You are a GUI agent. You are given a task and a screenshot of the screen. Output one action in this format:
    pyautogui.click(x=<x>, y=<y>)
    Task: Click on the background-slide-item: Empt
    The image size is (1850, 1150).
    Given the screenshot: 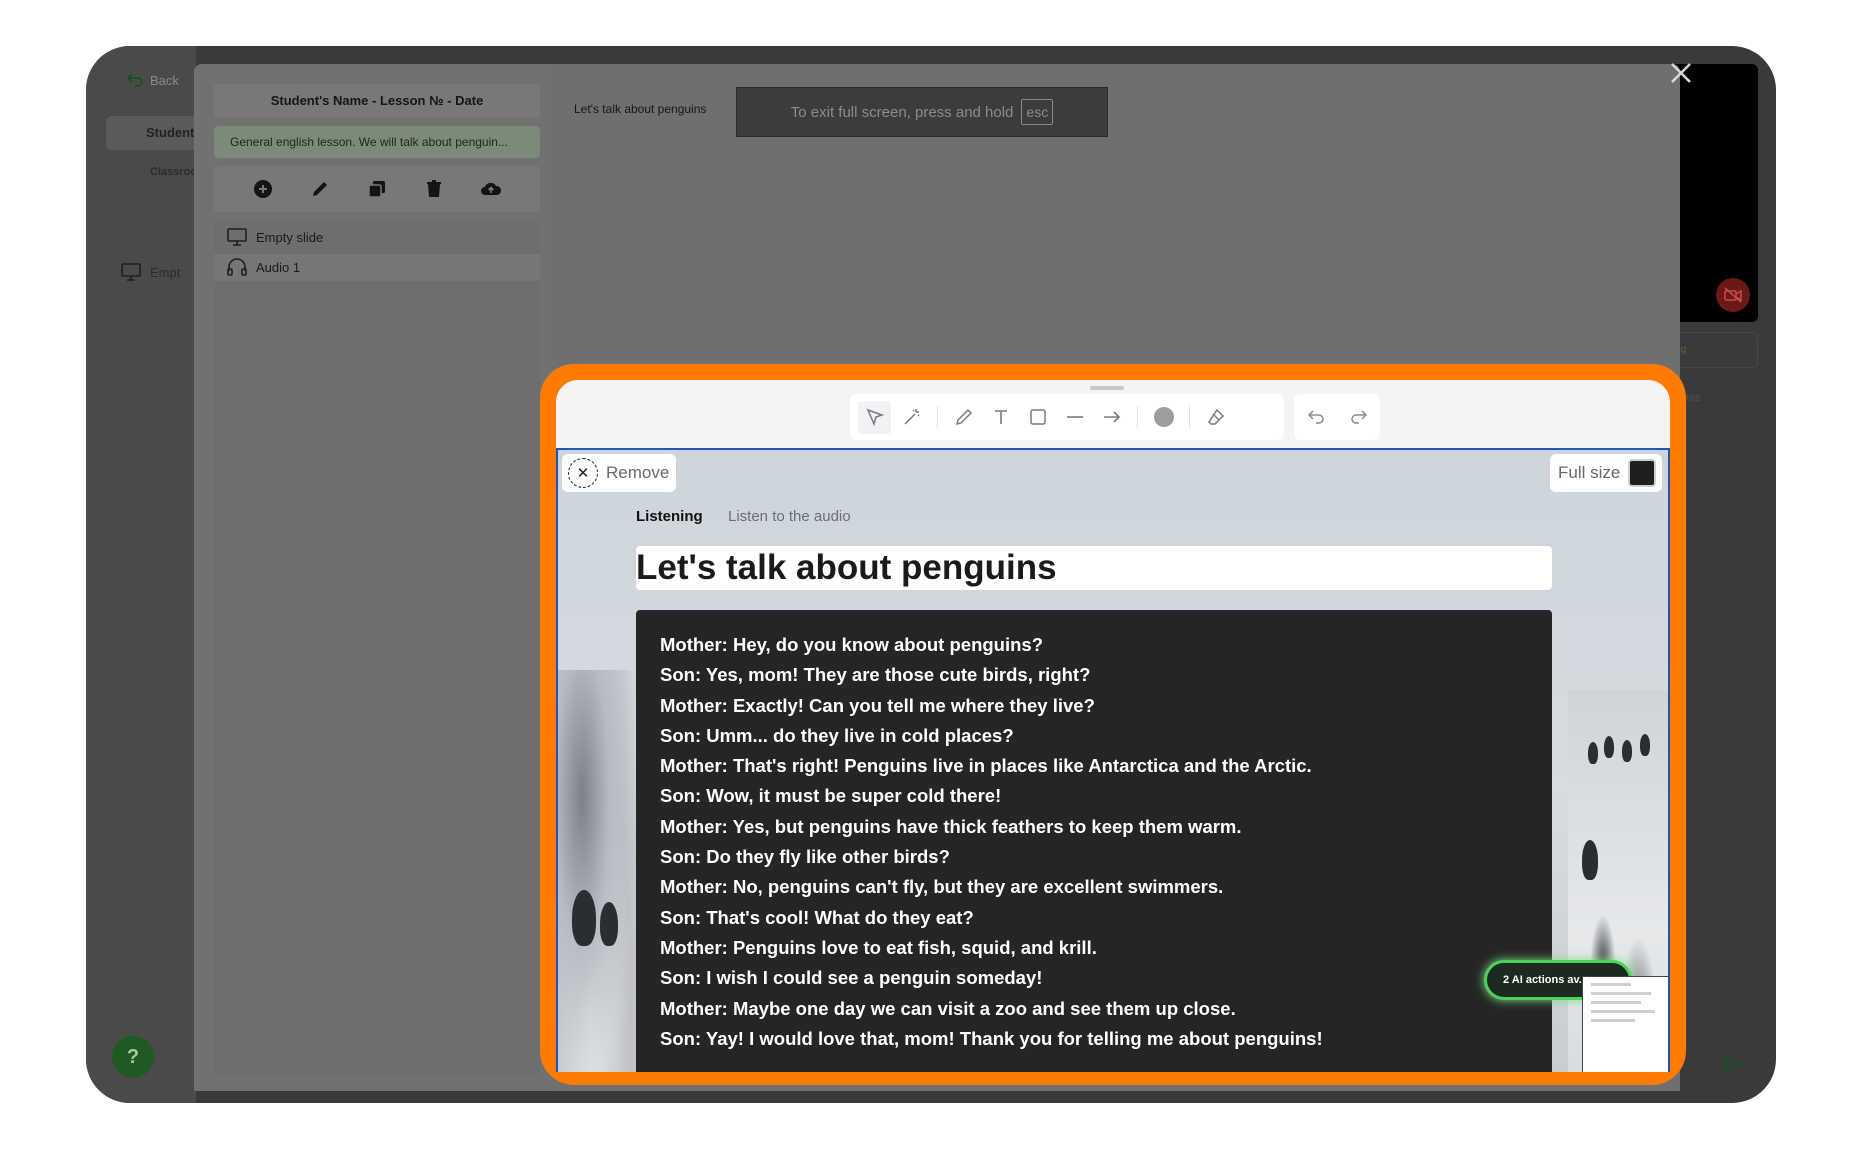 What is the action you would take?
    pyautogui.click(x=150, y=272)
    